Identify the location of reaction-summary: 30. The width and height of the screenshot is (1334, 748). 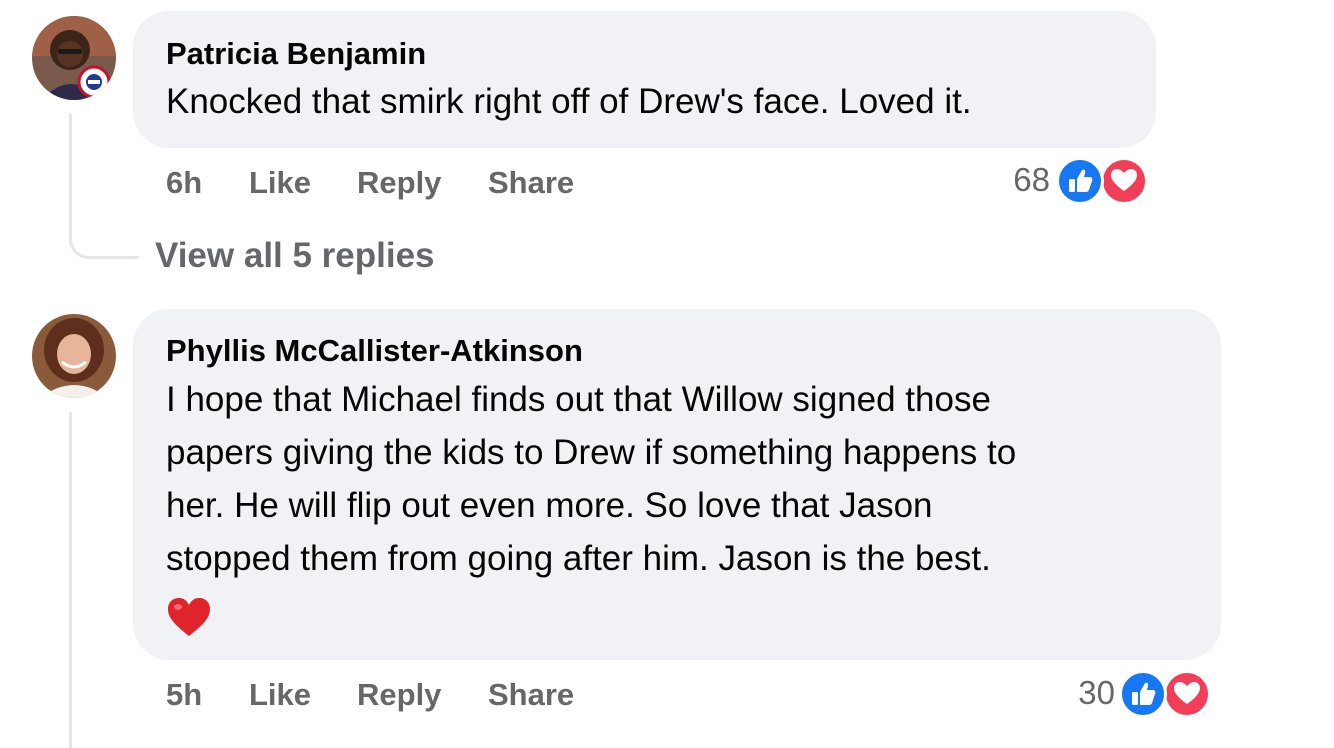
(1135, 695).